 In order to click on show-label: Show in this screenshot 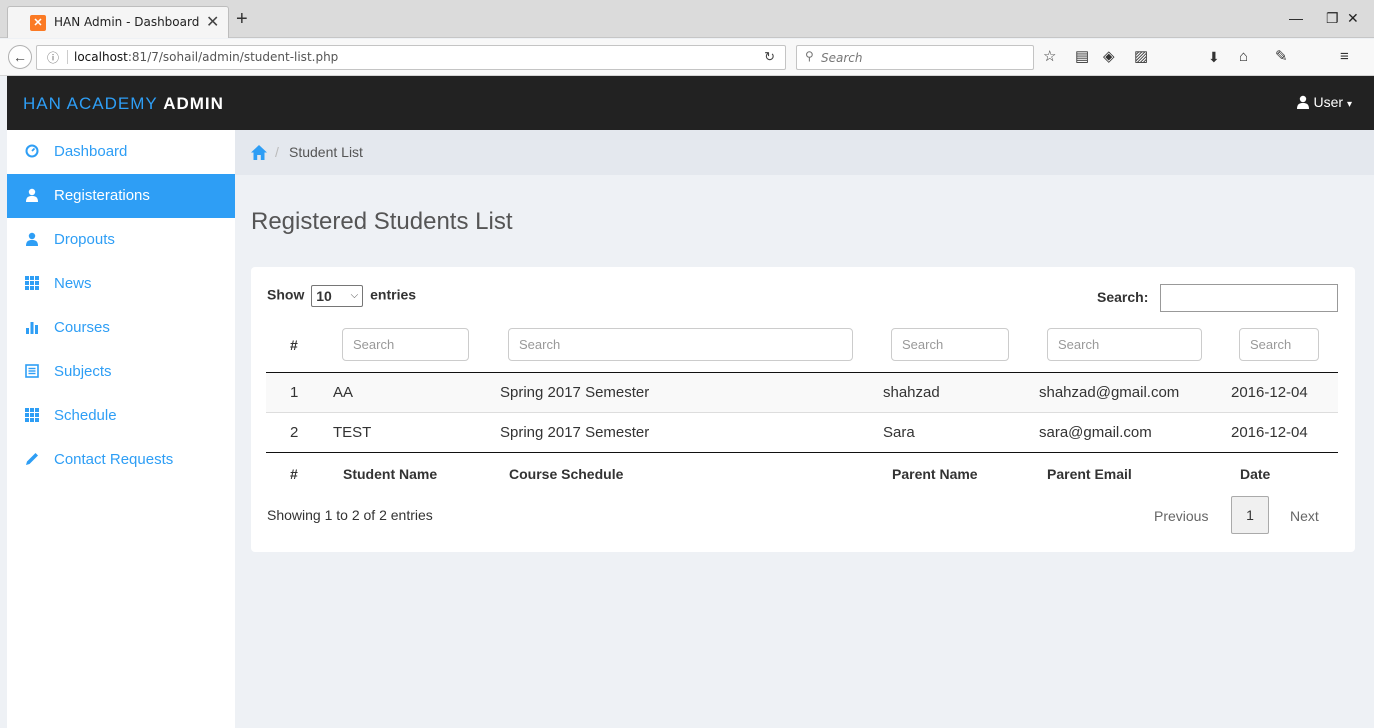, I will do `click(286, 294)`.